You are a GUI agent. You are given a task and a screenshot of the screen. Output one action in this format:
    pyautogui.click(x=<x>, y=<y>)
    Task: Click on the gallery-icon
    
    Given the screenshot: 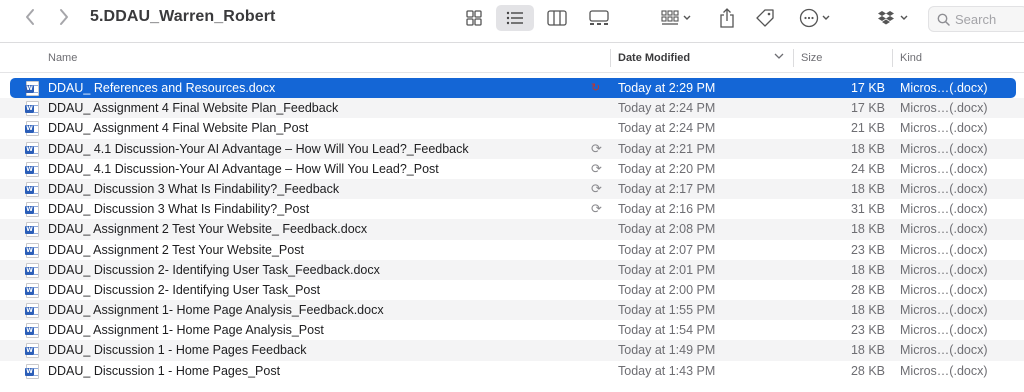 What is the action you would take?
    pyautogui.click(x=599, y=17)
    